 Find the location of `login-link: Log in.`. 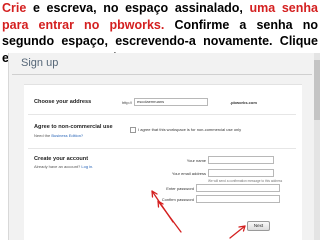

login-link: Log in. is located at coordinates (87, 166).